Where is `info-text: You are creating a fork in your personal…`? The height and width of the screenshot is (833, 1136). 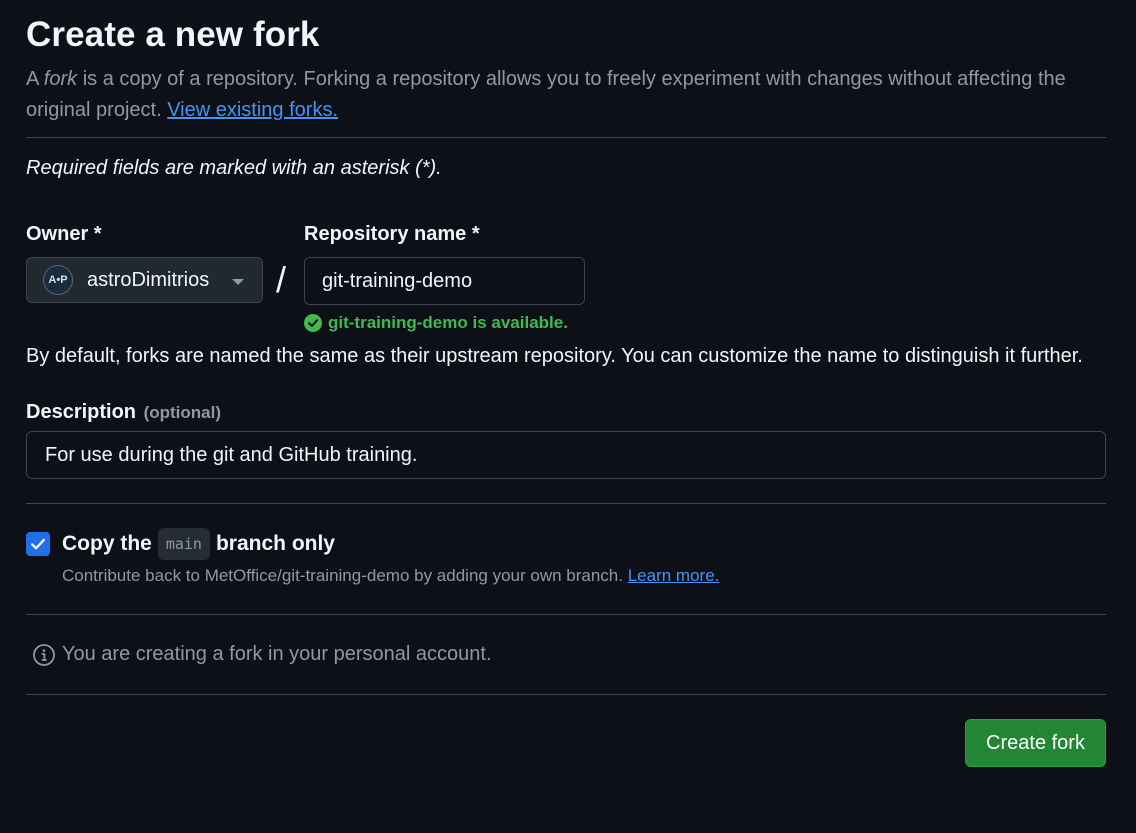
info-text: You are creating a fork in your personal… is located at coordinates (277, 654).